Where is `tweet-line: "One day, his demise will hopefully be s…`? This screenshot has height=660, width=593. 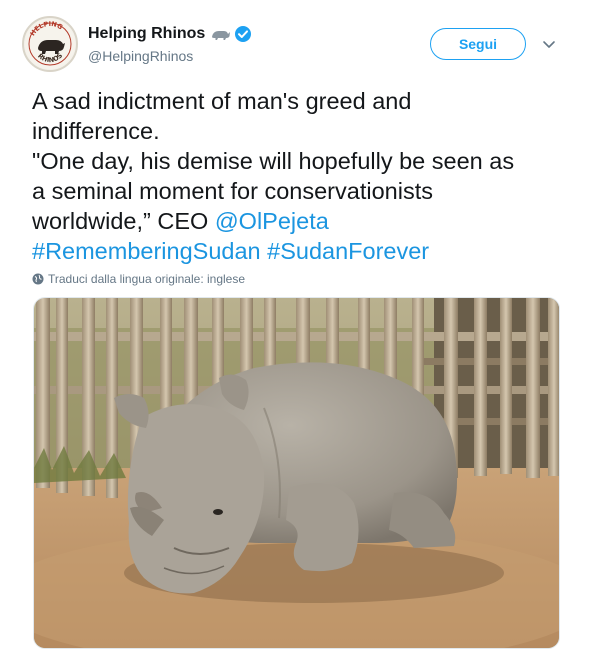
tweet-line: "One day, his demise will hopefully be s… is located at coordinates (273, 161).